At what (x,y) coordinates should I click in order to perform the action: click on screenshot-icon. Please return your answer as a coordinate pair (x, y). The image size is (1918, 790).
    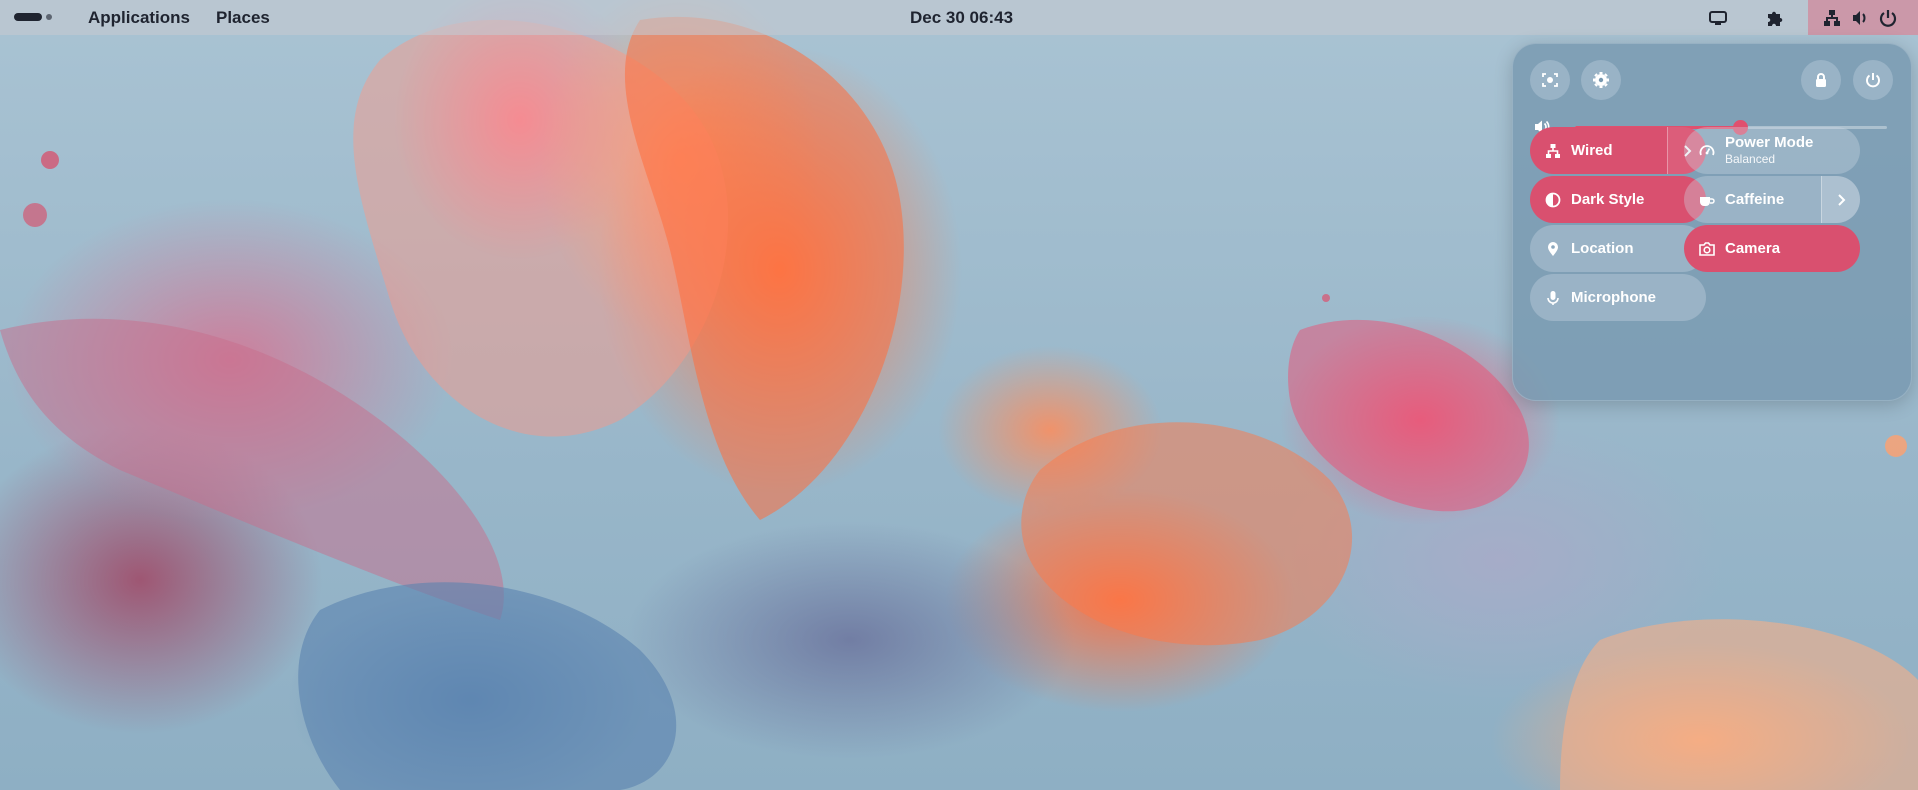
    Looking at the image, I should click on (1550, 80).